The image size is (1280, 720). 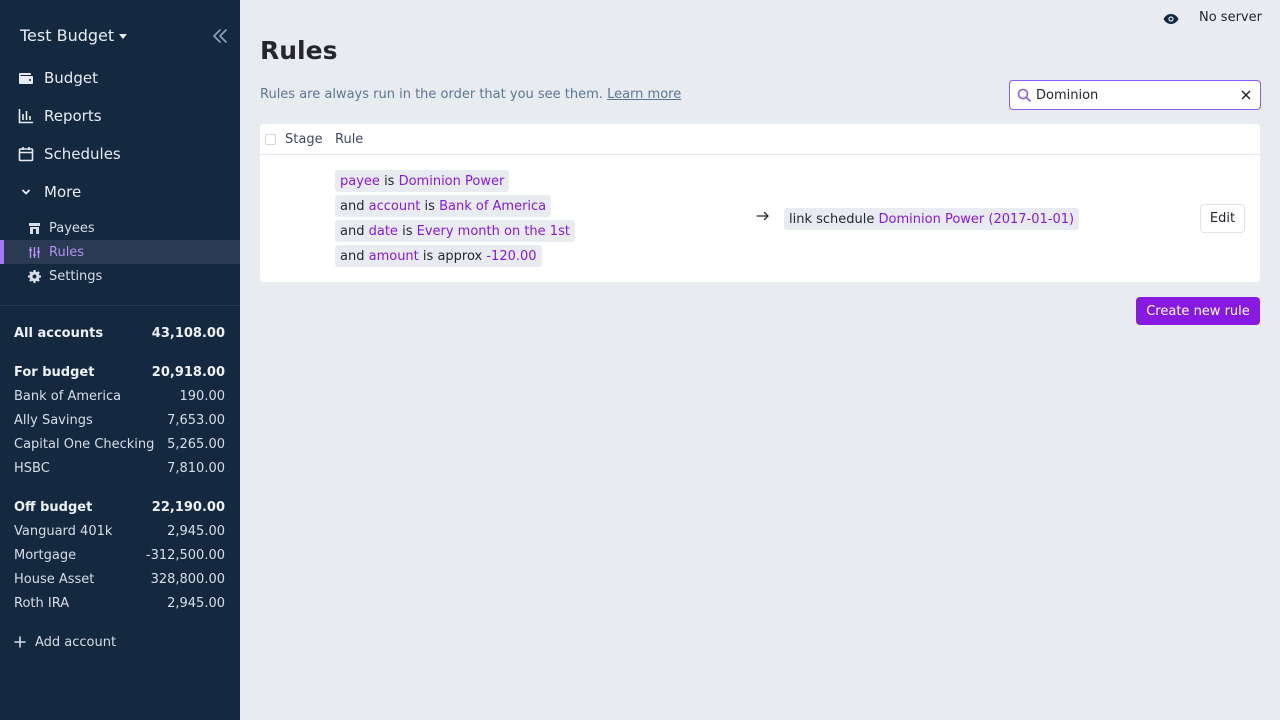 What do you see at coordinates (119, 420) in the screenshot?
I see `account-row: Ally Savings 7,653.00` at bounding box center [119, 420].